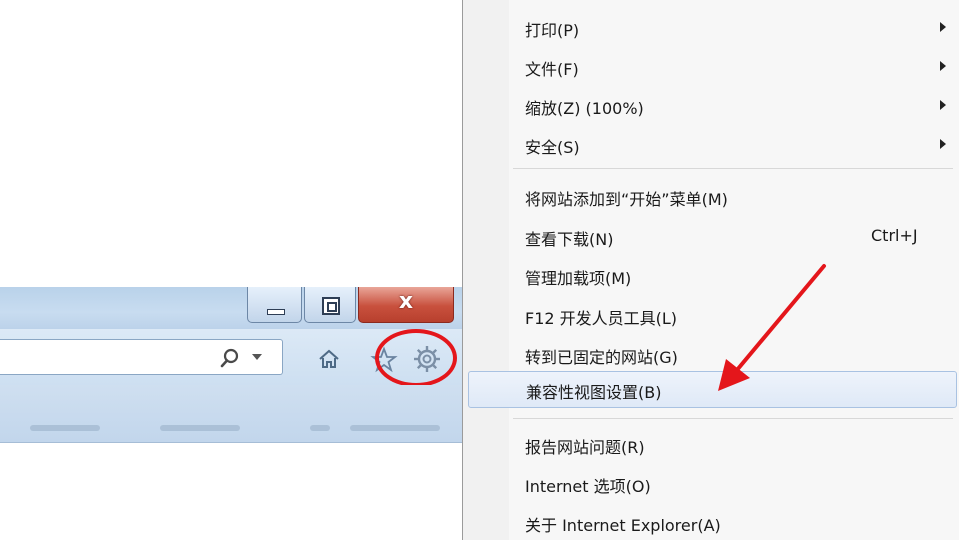  Describe the element at coordinates (734, 375) in the screenshot. I see `arrow-head` at that location.